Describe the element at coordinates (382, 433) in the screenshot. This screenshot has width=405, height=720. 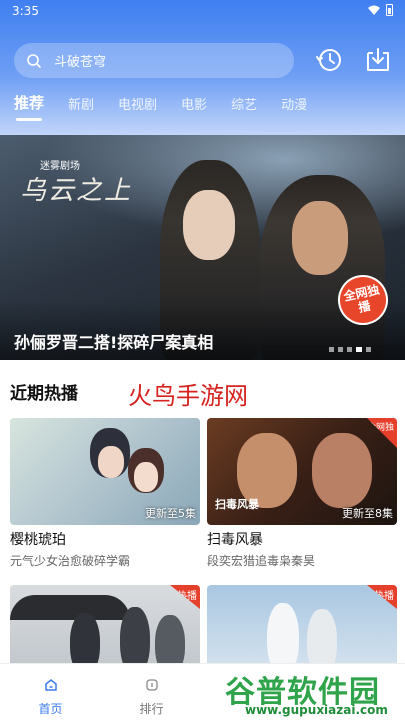
I see `exclusive-tag: 全网独播` at that location.